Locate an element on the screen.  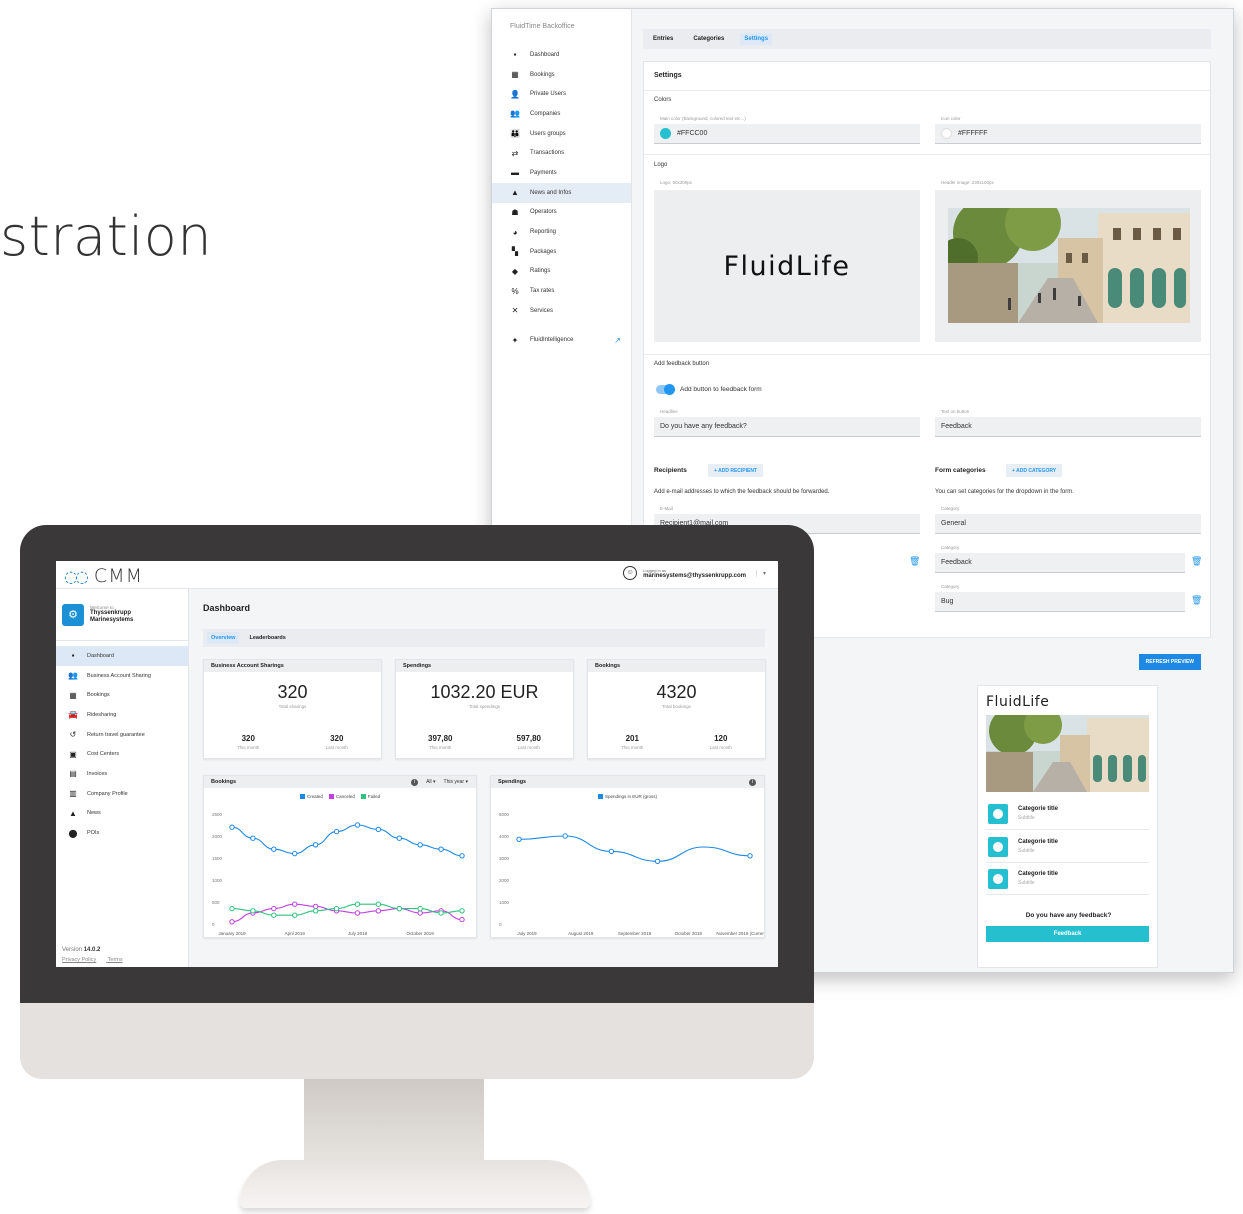
sidebar-item-news: ▲ News is located at coordinates (122, 814).